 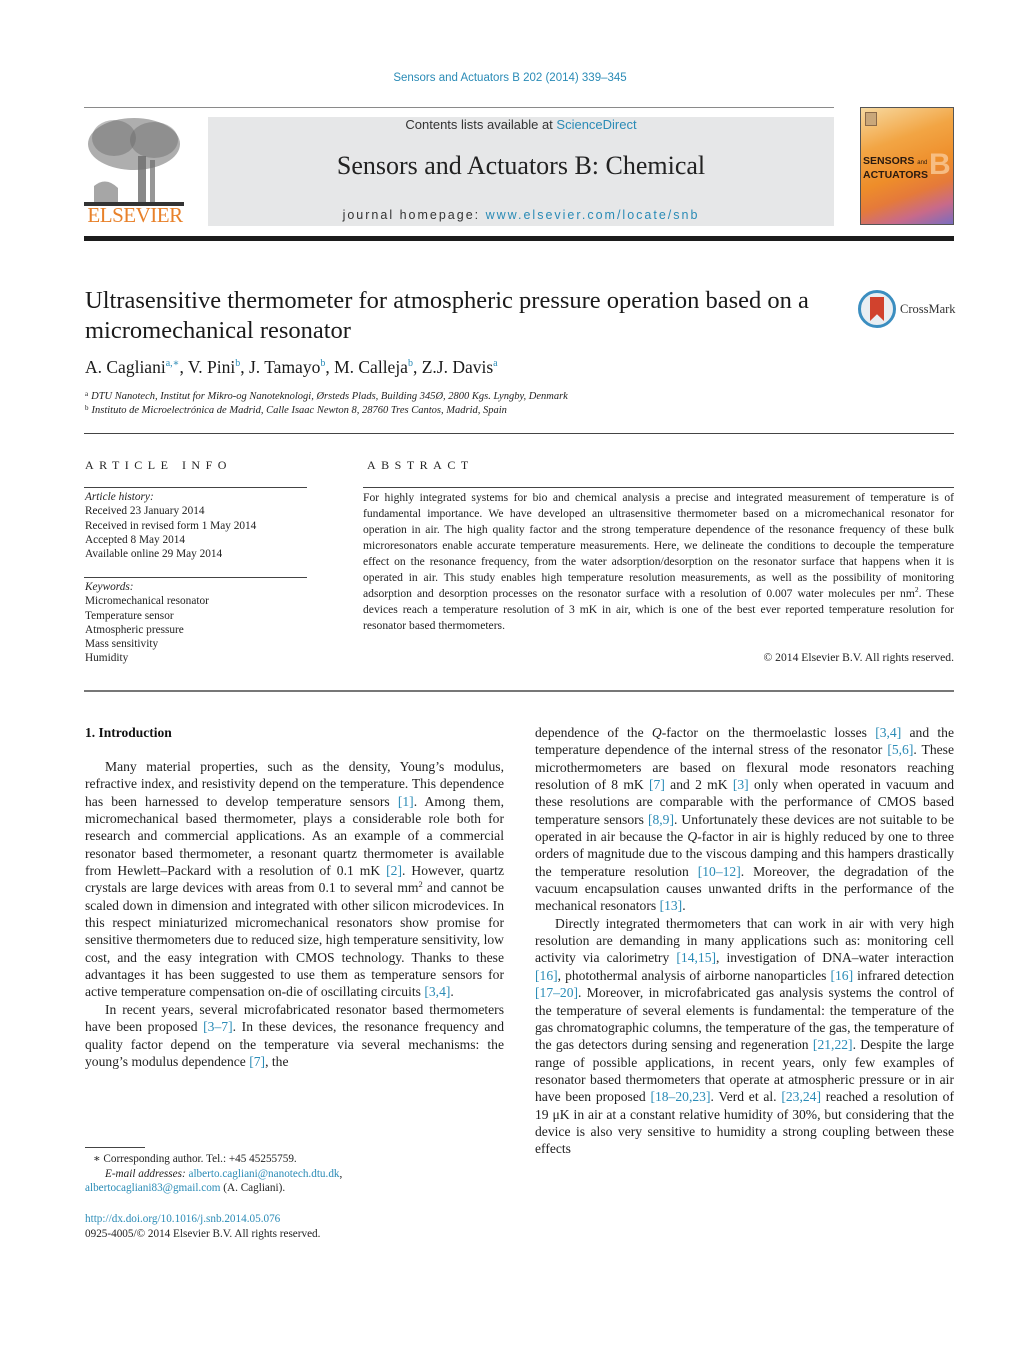 I want to click on section-heading-introduction: 1. Introduction, so click(x=128, y=732).